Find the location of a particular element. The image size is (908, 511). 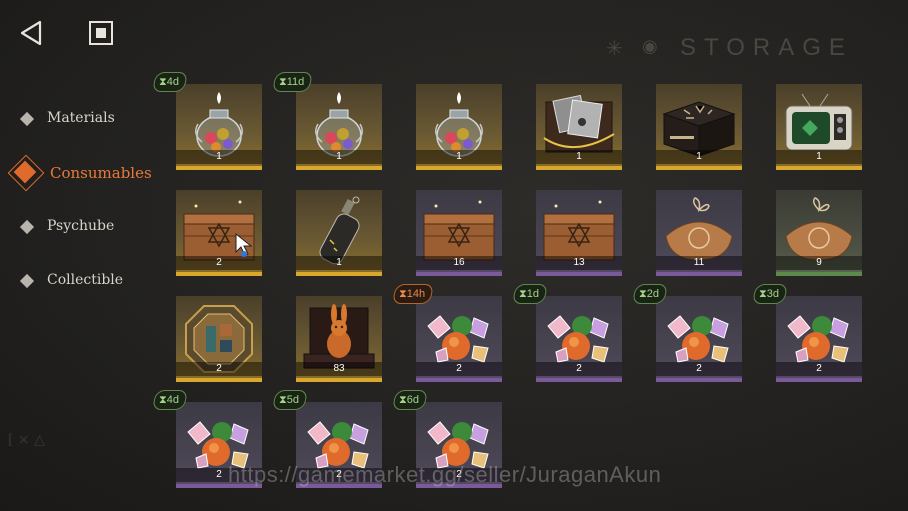

watermark-text: https://gamemarket.gg/seller/JuraganAkun is located at coordinates (445, 474).